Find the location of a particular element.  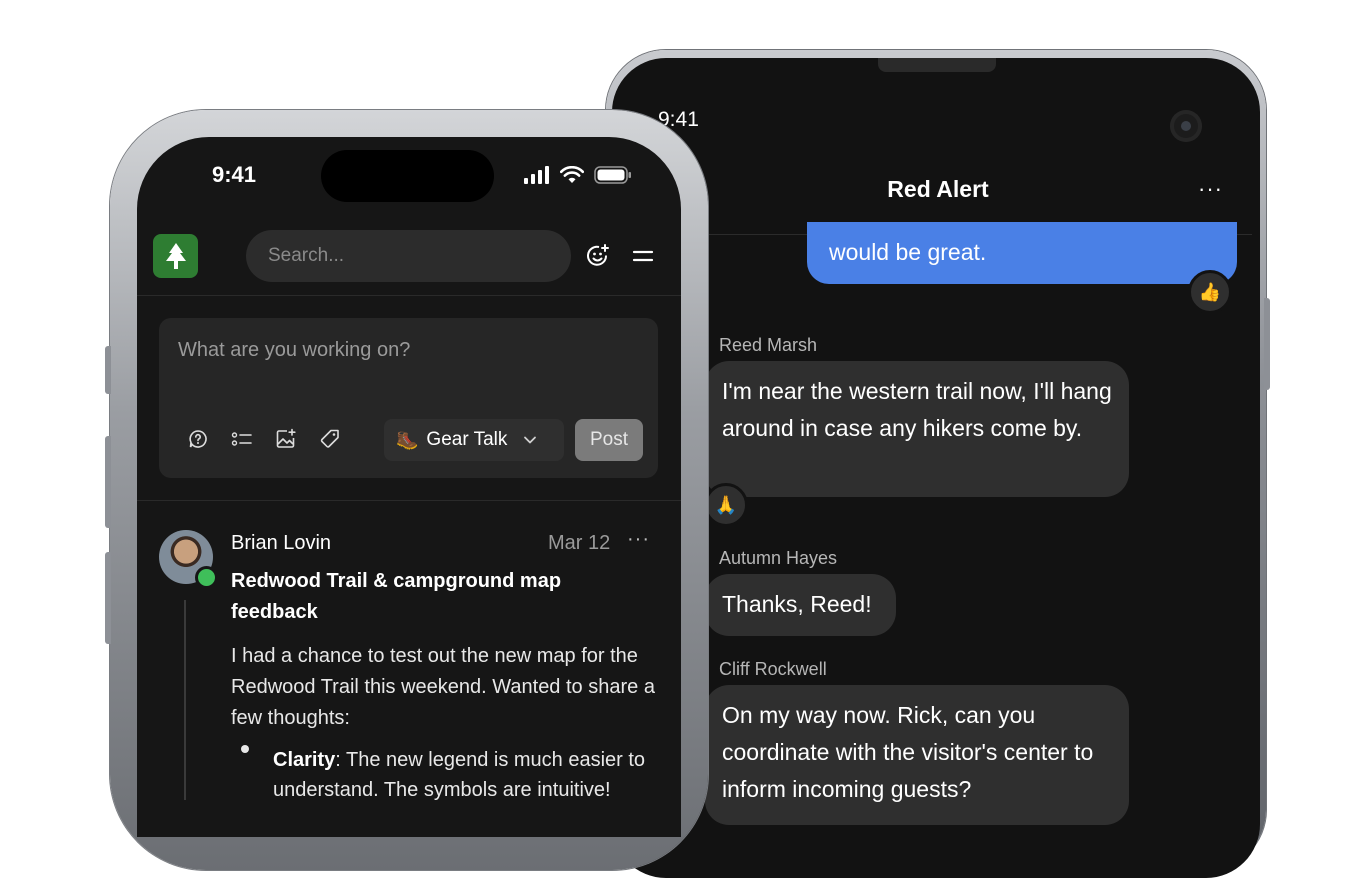

wifi-icon is located at coordinates (572, 174).